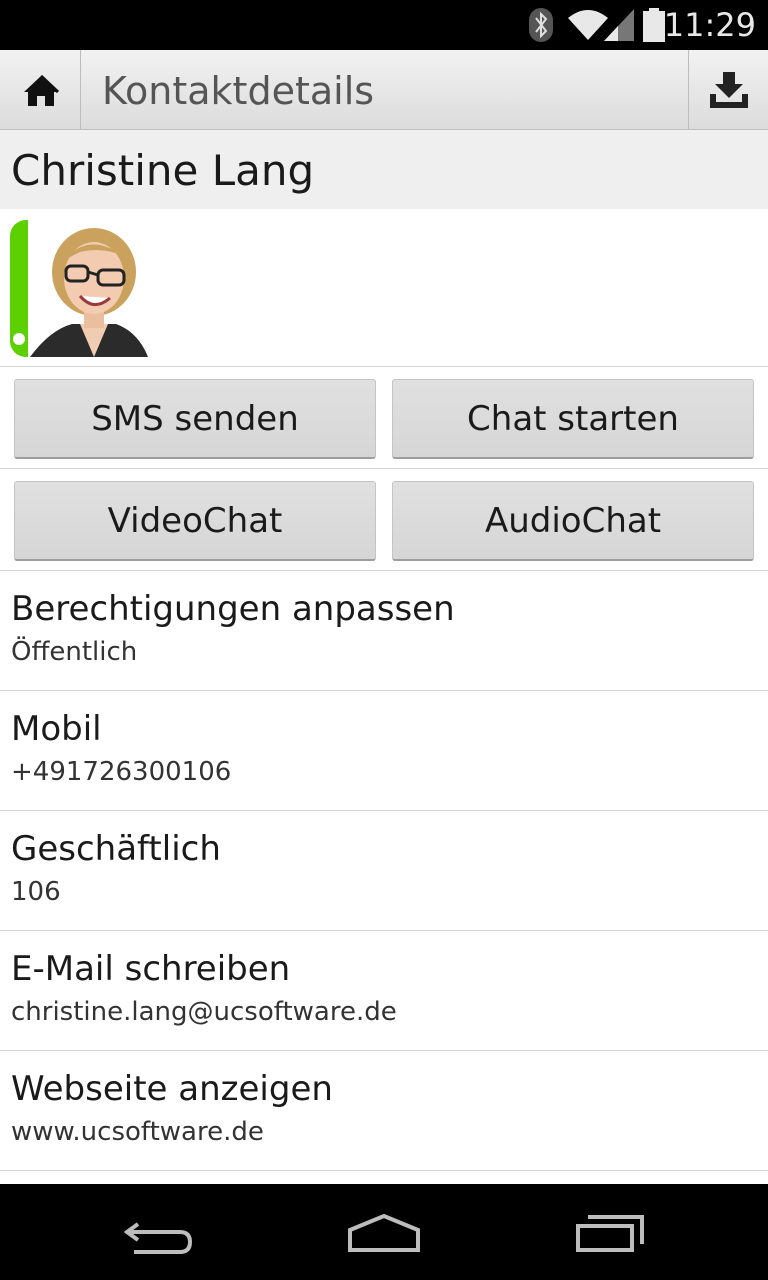 The width and height of the screenshot is (768, 1280). What do you see at coordinates (56, 729) in the screenshot?
I see `detail-label: Mobil` at bounding box center [56, 729].